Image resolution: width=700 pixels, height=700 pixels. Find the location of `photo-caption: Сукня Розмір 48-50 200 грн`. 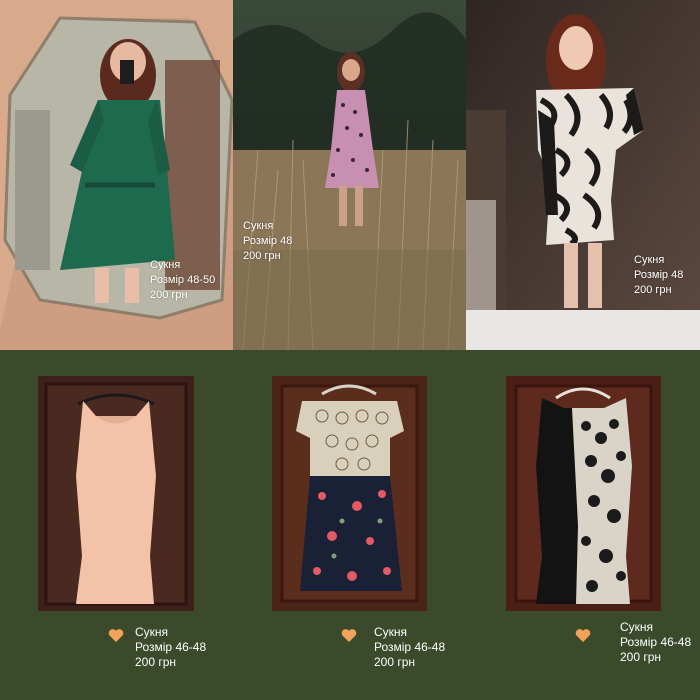

photo-caption: Сукня Розмір 48-50 200 грн is located at coordinates (182, 280).